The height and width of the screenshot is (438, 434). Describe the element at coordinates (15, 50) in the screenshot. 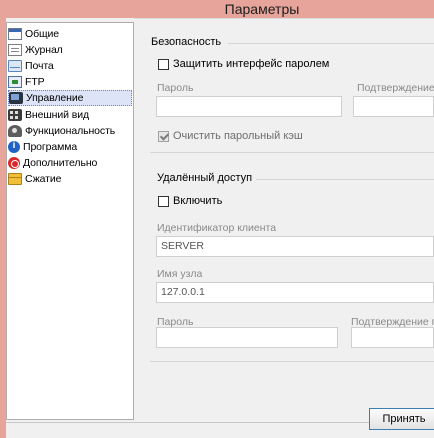

I see `journal-icon` at that location.